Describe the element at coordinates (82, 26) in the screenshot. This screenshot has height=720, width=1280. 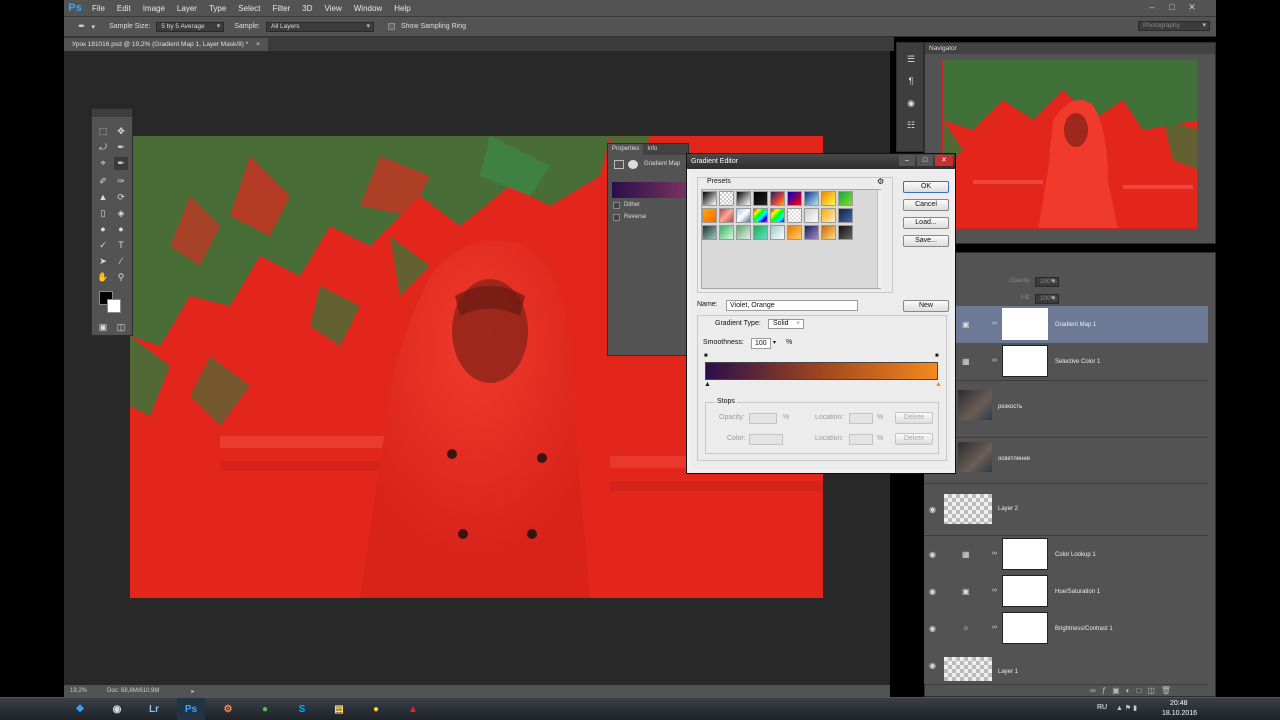
I see `eyedropper-icon: ✒` at that location.